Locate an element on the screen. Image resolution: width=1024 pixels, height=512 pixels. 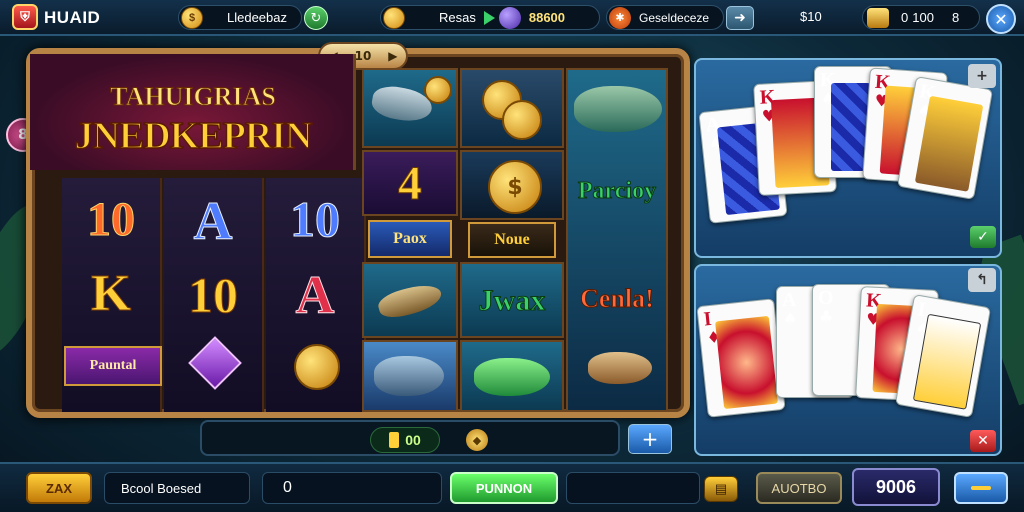
cell-green-fish is located at coordinates (512, 376).